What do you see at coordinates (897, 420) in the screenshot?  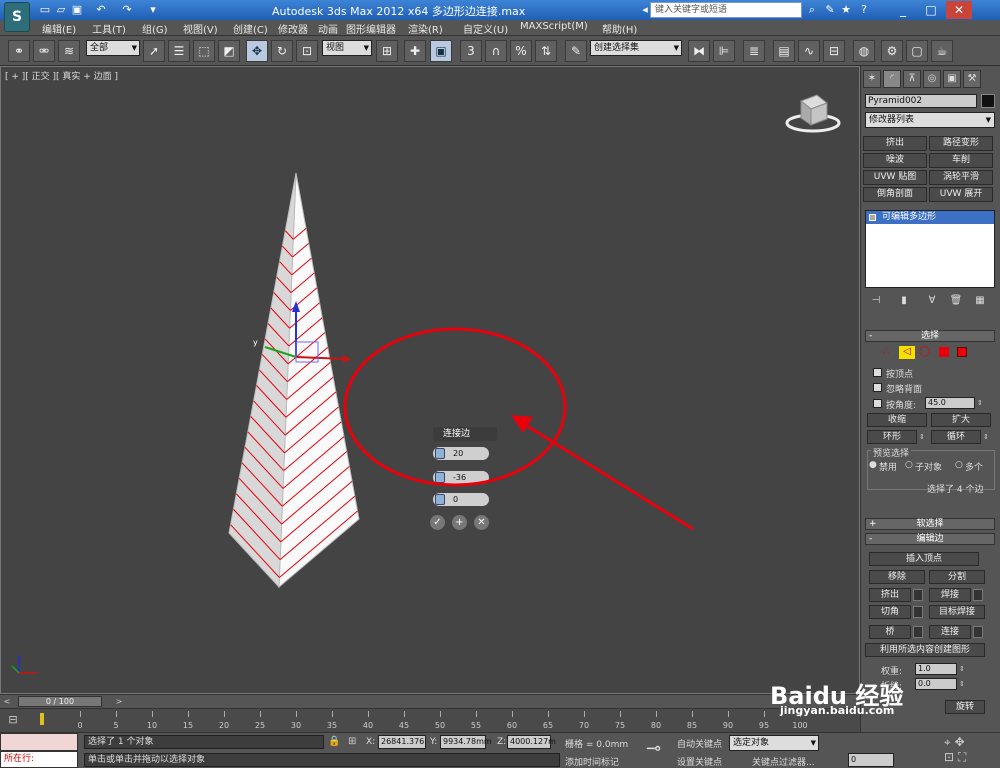 I see `shrink-button: 收缩` at bounding box center [897, 420].